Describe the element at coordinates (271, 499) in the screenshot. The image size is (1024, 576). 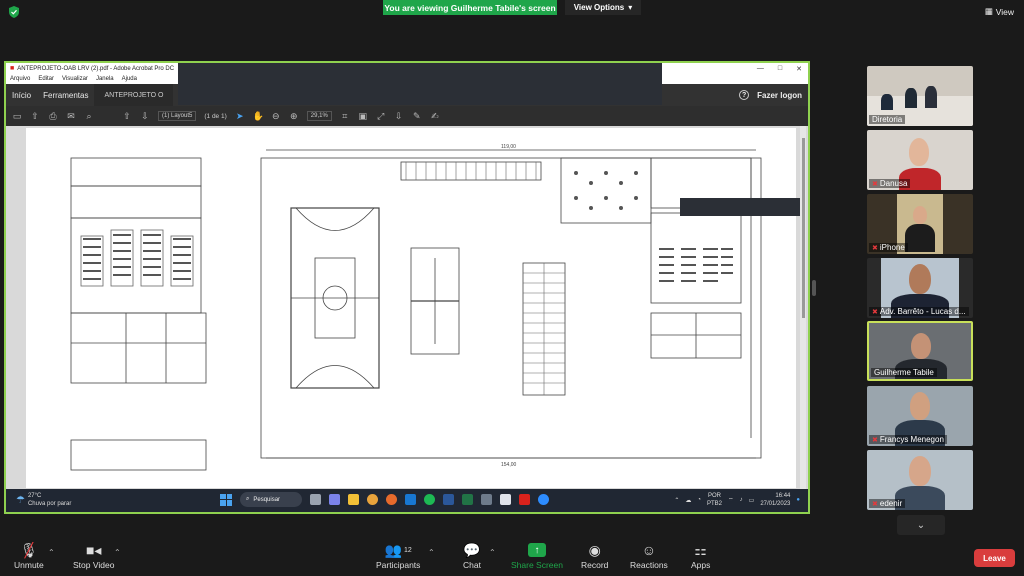
I see `taskbar-search: ⌕ Pesquisar` at that location.